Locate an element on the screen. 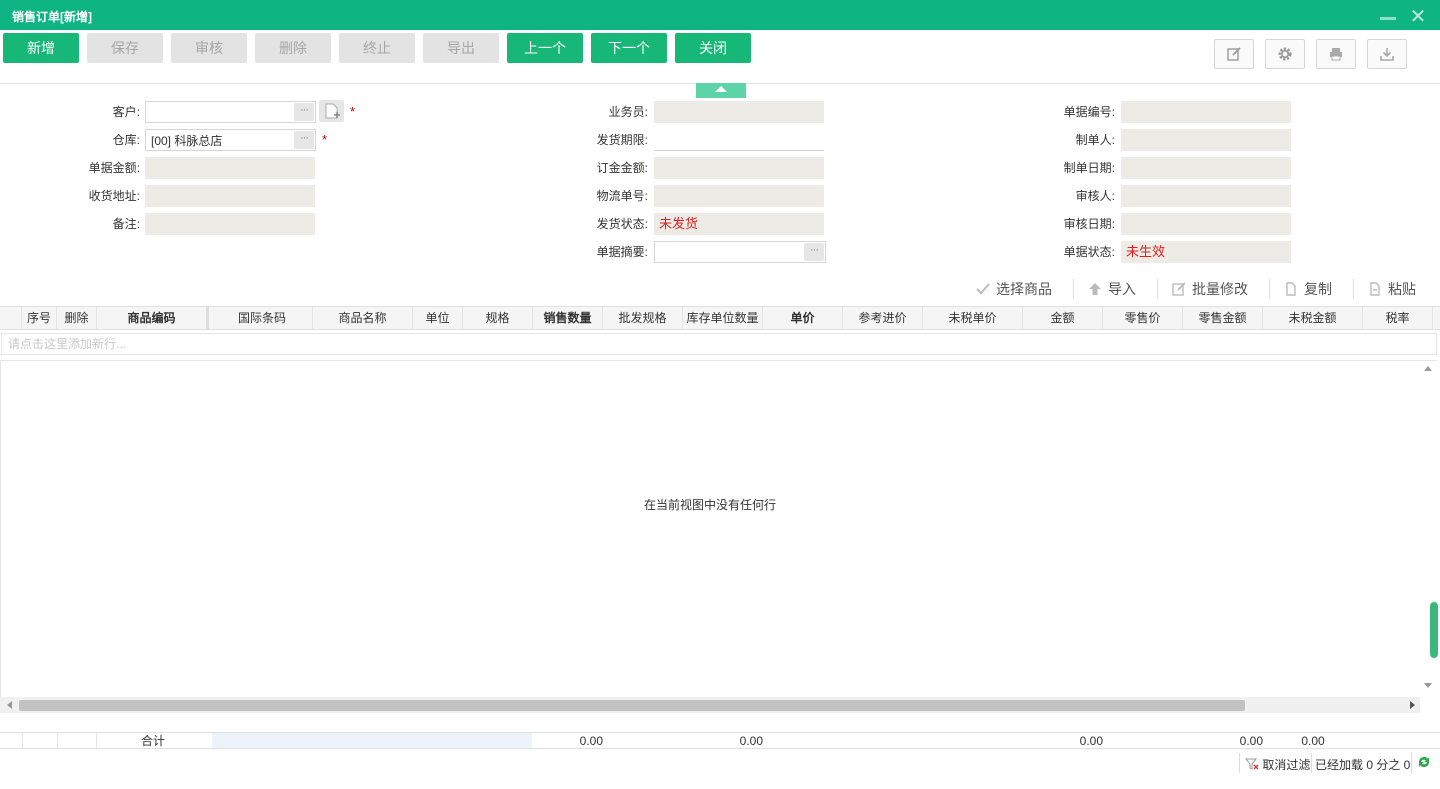 This screenshot has width=1440, height=789. refresh-button is located at coordinates (1424, 763).